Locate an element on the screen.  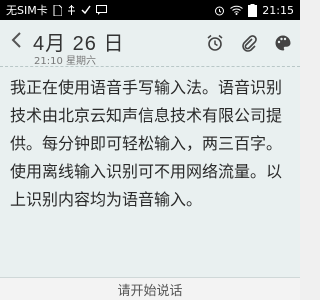
alarm-clock-icon is located at coordinates (215, 43).